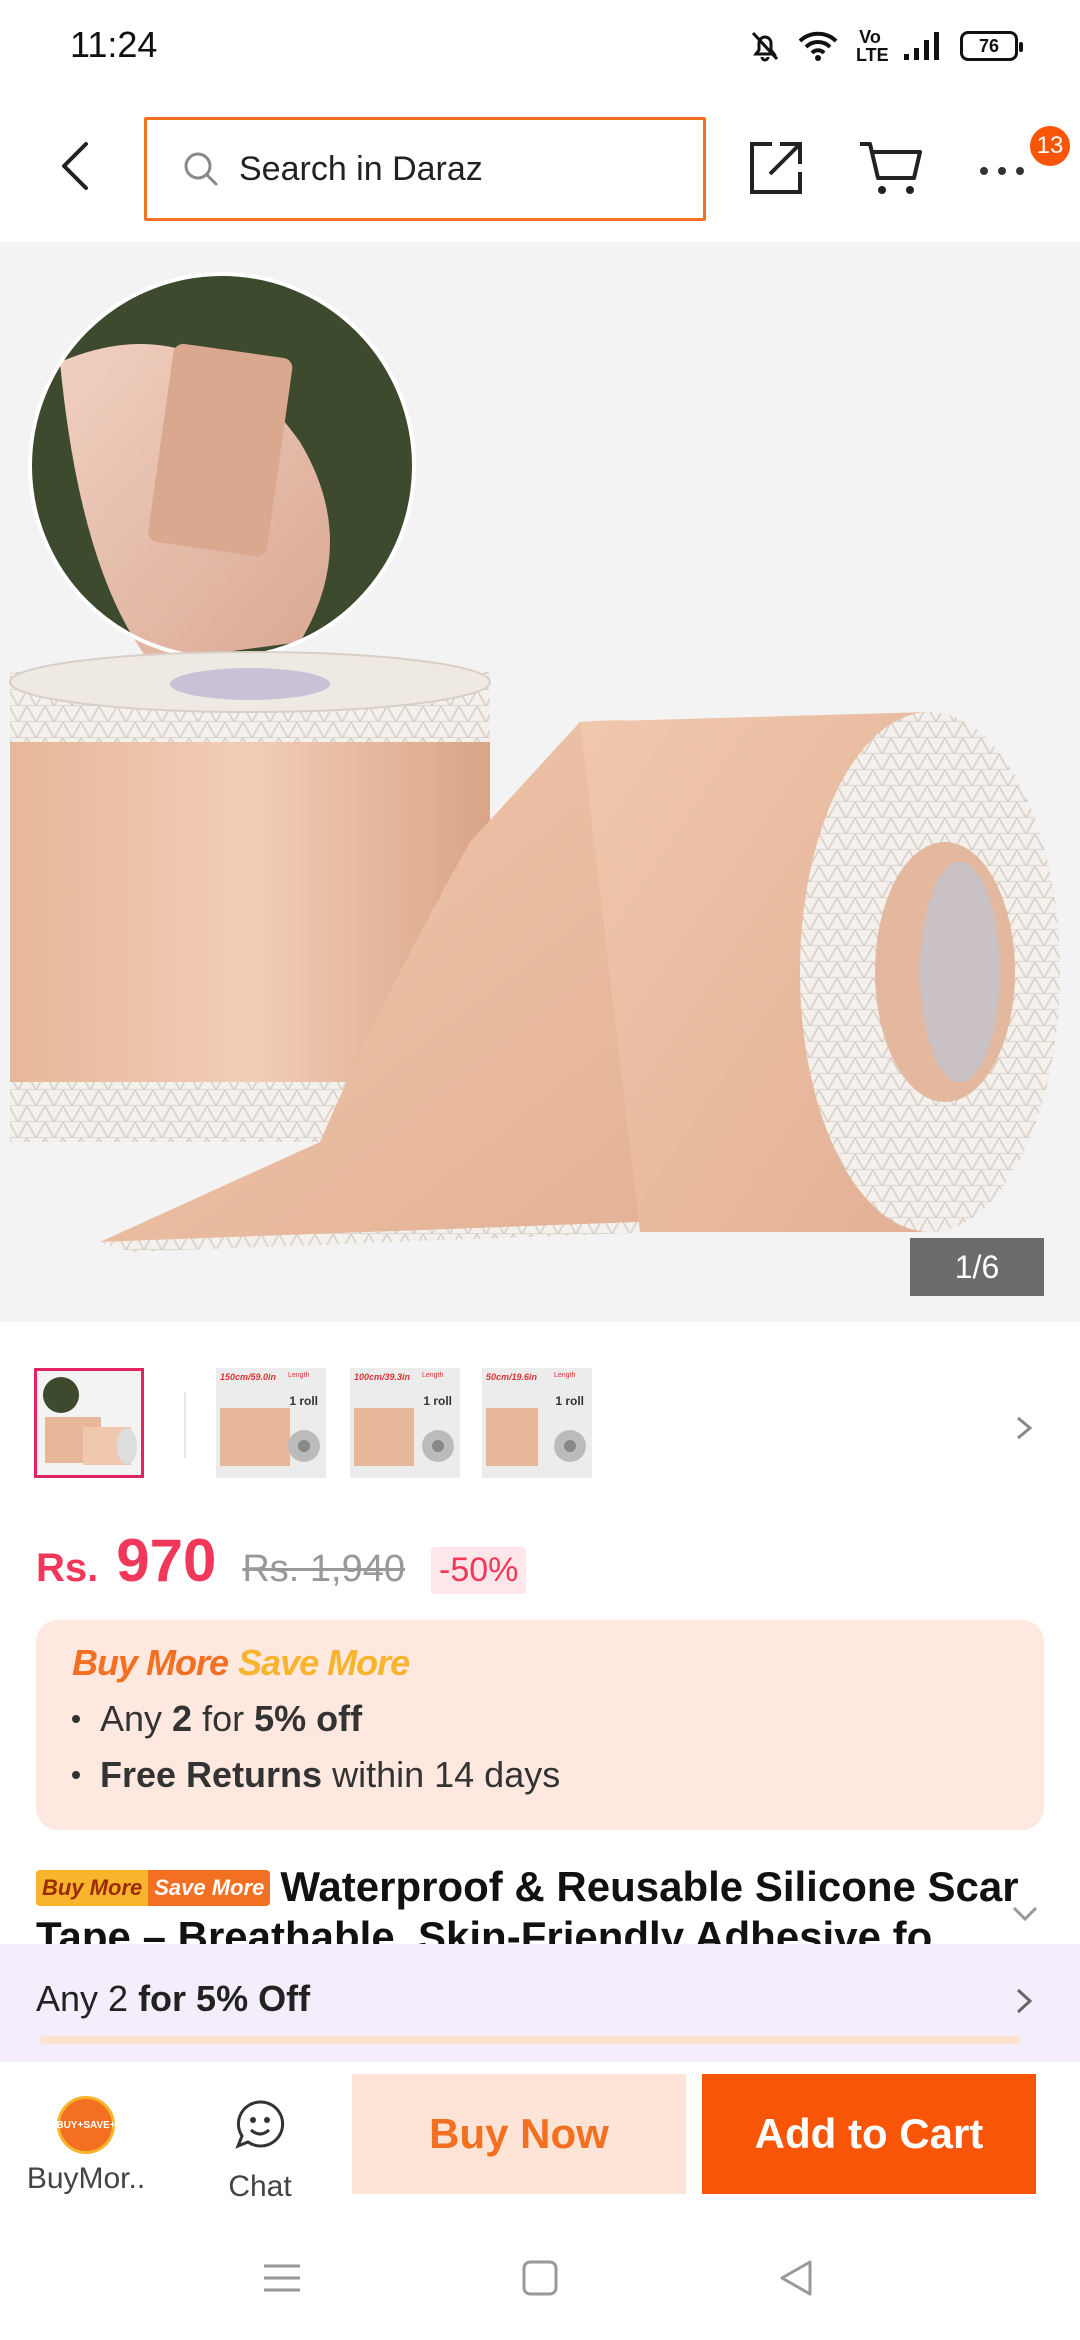  What do you see at coordinates (977, 1267) in the screenshot?
I see `image-counter: 1/6` at bounding box center [977, 1267].